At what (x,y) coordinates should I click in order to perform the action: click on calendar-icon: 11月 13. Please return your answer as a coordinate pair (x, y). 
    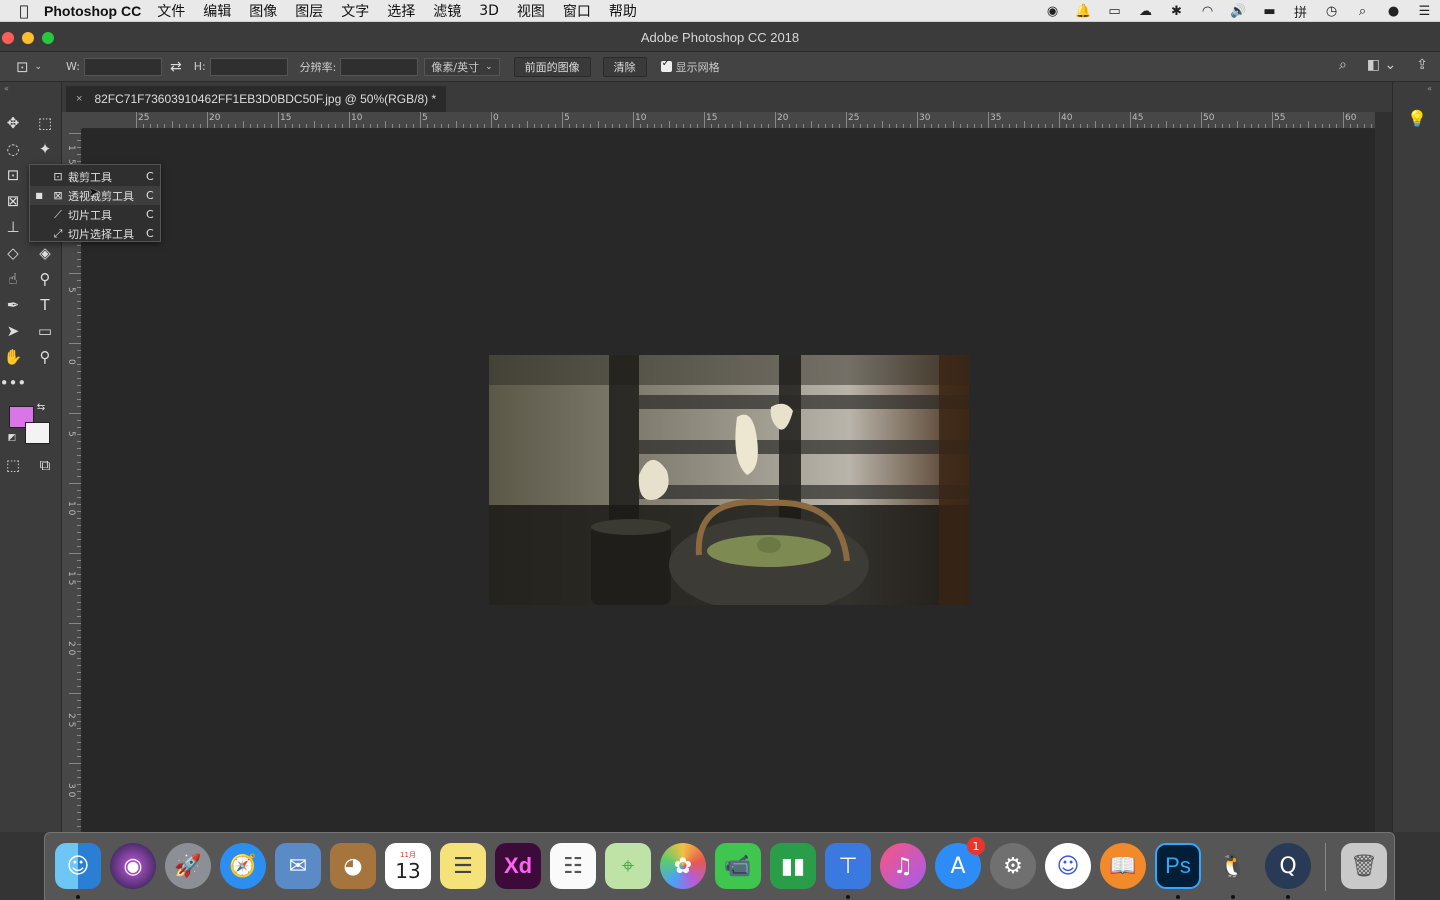
    Looking at the image, I should click on (408, 866).